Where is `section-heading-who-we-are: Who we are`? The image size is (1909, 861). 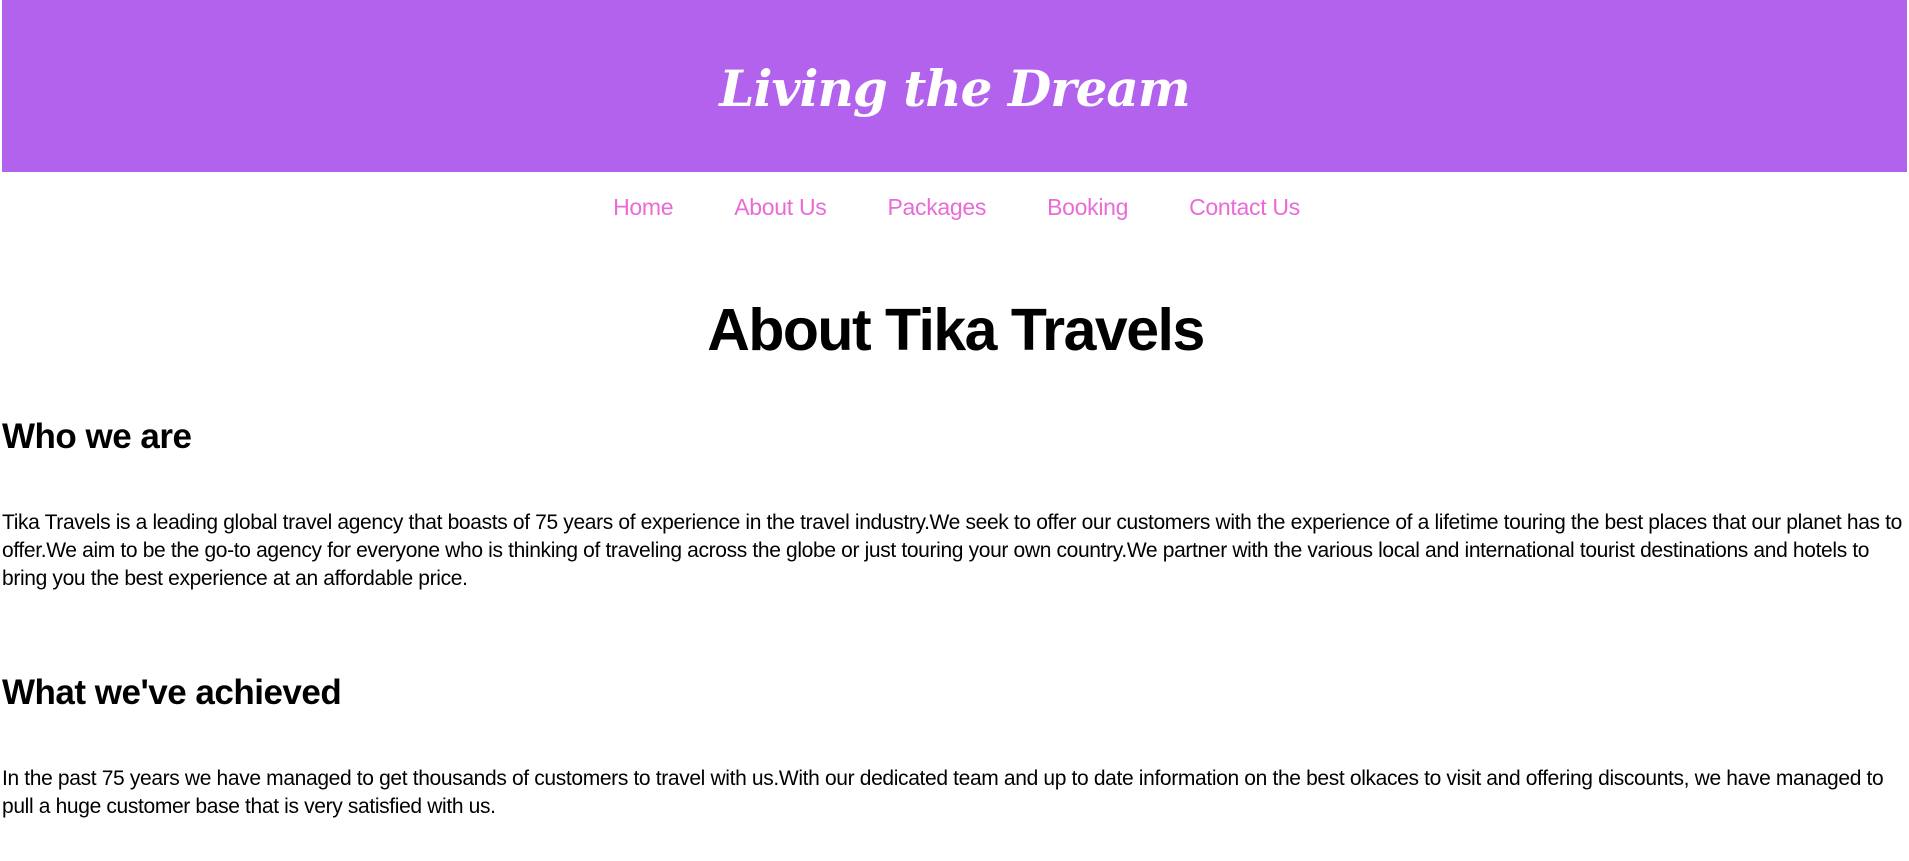 section-heading-who-we-are: Who we are is located at coordinates (97, 436).